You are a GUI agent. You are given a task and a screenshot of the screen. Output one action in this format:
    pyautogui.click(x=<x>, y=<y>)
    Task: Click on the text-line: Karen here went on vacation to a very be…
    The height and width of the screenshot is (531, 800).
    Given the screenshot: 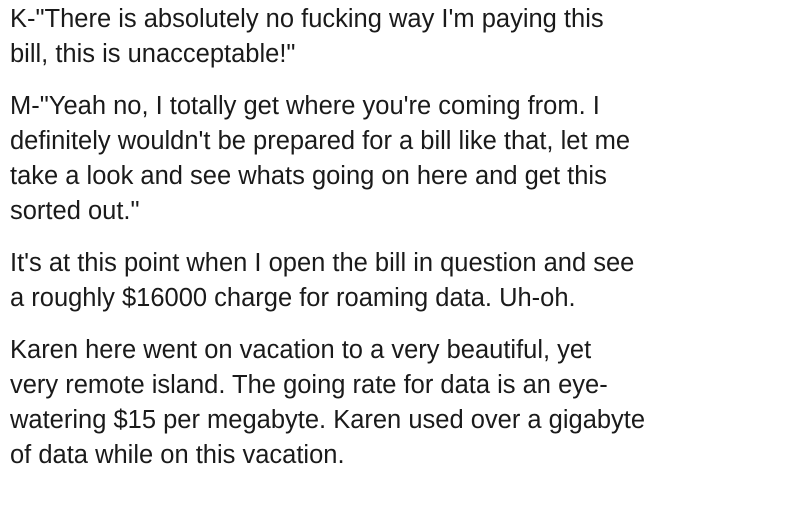 What is the action you would take?
    pyautogui.click(x=301, y=350)
    